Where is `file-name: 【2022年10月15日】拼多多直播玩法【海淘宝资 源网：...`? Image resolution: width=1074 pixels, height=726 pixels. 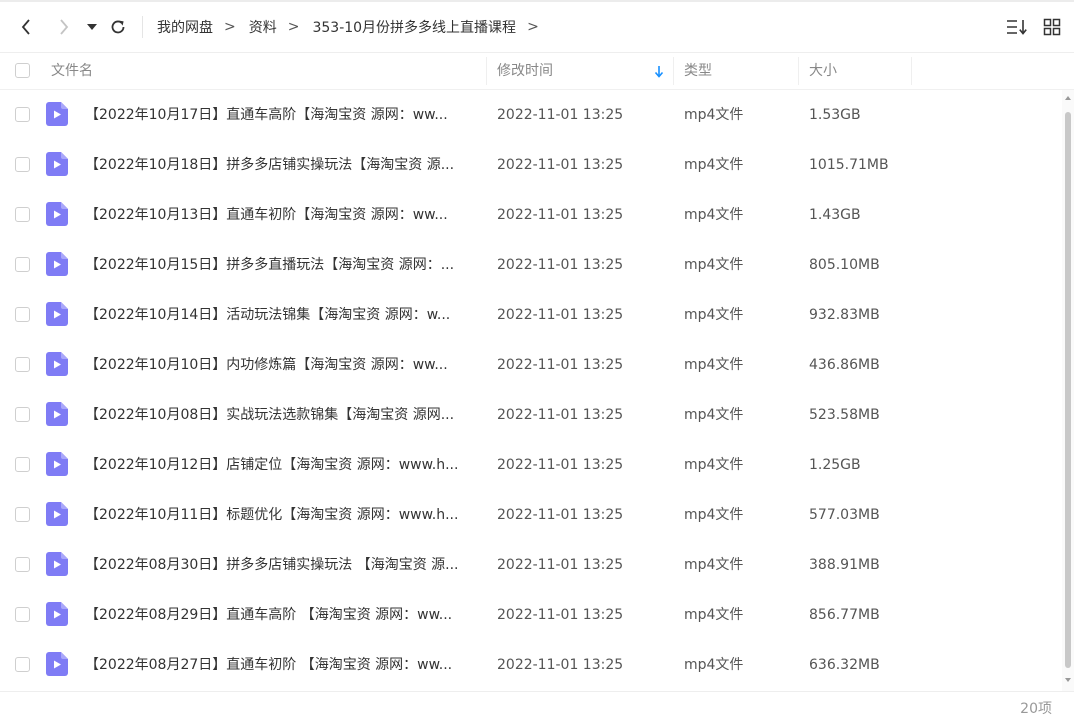
file-name: 【2022年10月15日】拼多多直播玩法【海淘宝资 源网：... is located at coordinates (282, 265).